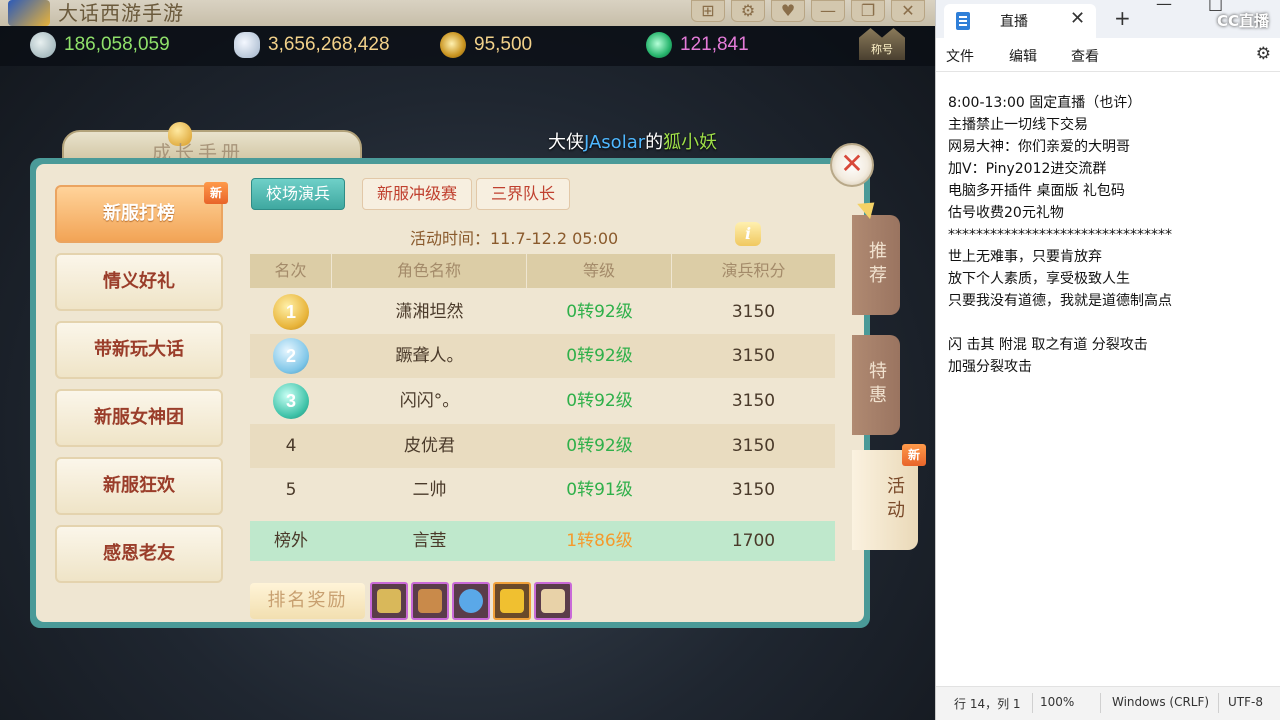 Image resolution: width=1280 pixels, height=720 pixels. I want to click on currency-jade: 121,841, so click(697, 45).